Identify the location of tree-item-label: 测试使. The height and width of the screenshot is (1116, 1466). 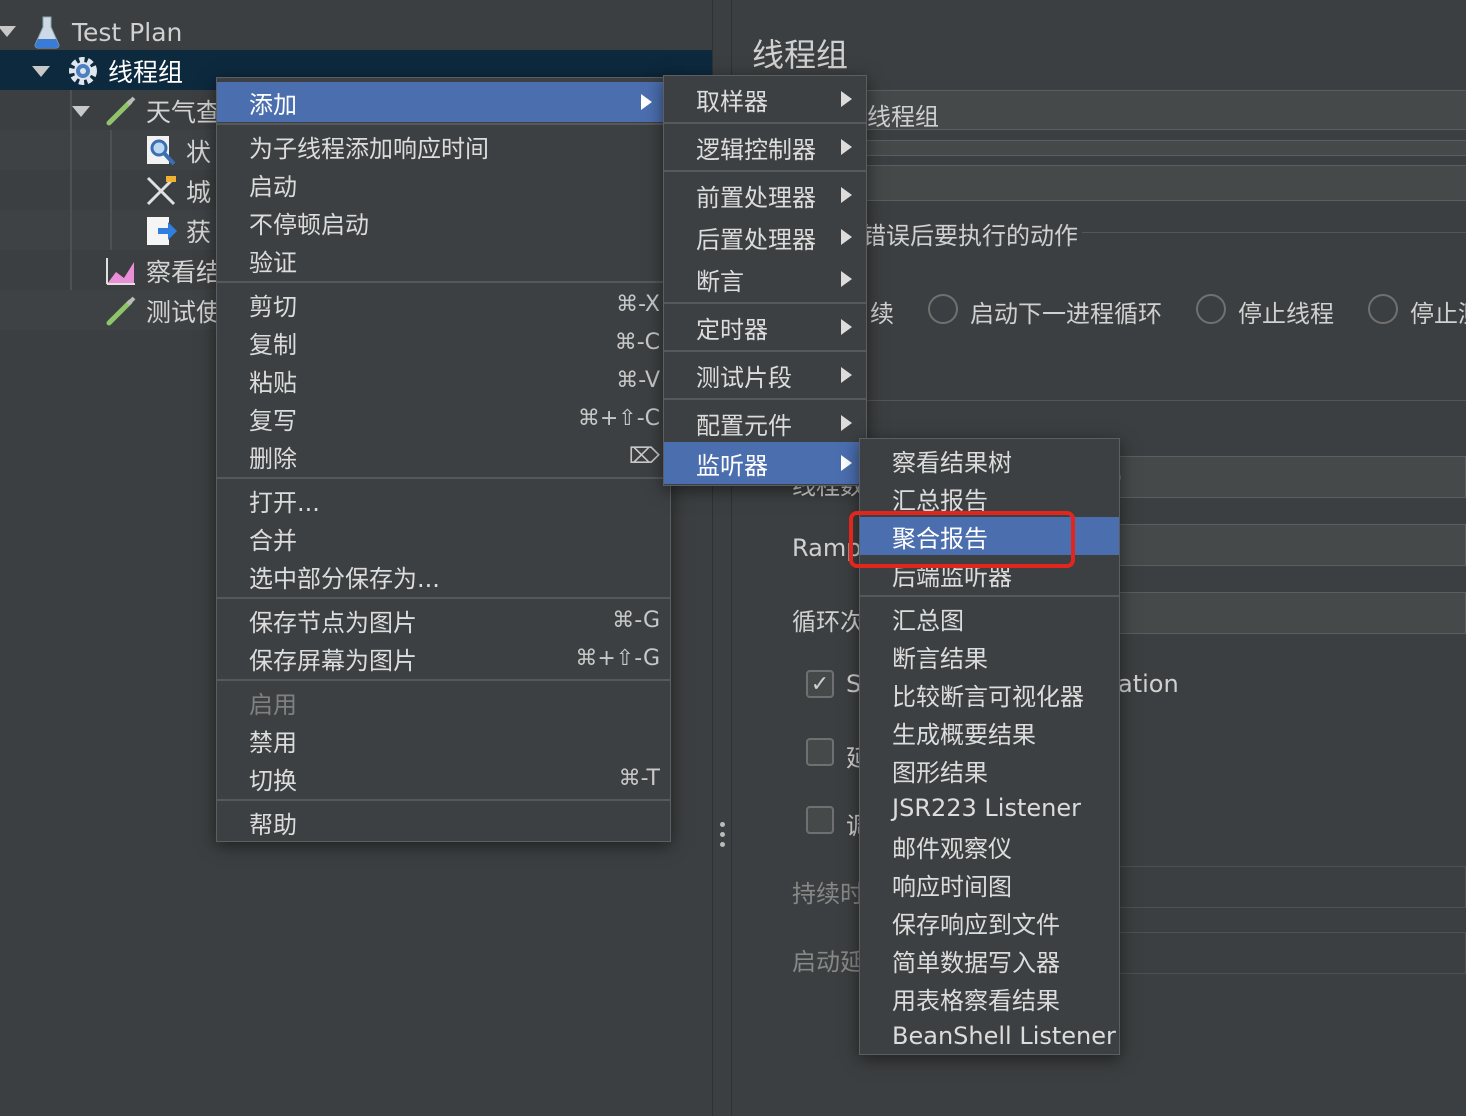
(184, 312).